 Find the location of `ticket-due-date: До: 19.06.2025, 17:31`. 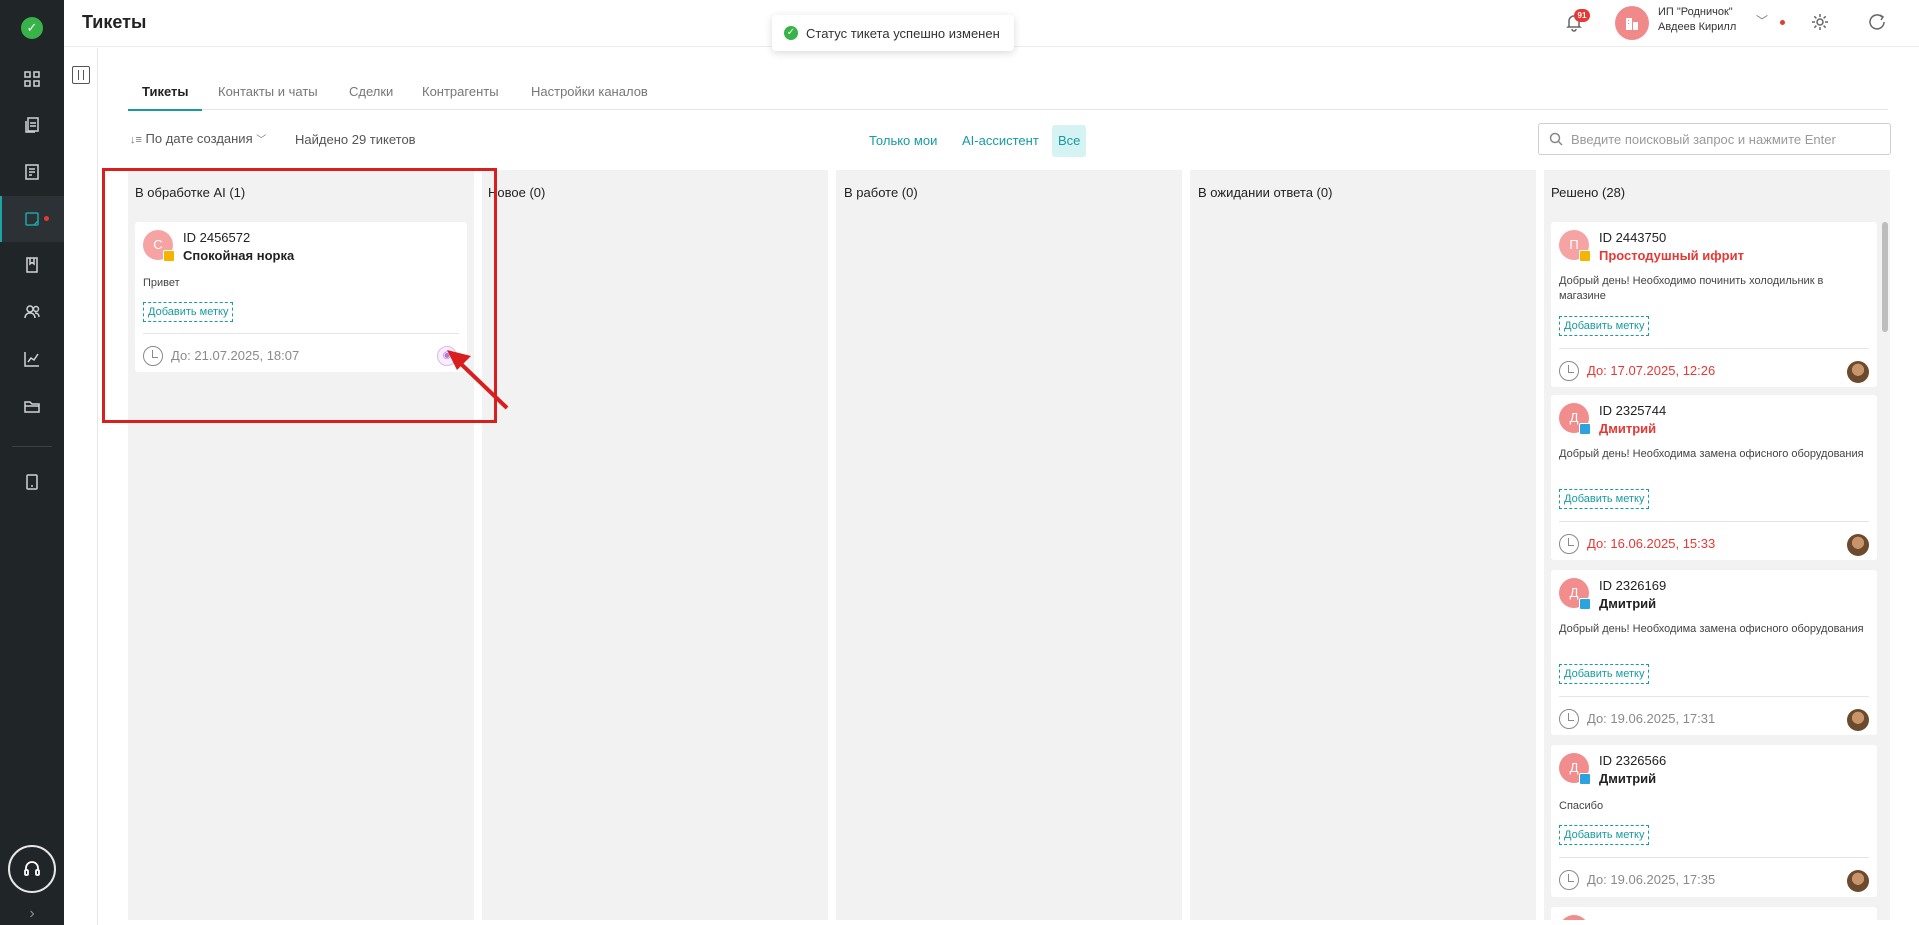

ticket-due-date: До: 19.06.2025, 17:31 is located at coordinates (1651, 718).